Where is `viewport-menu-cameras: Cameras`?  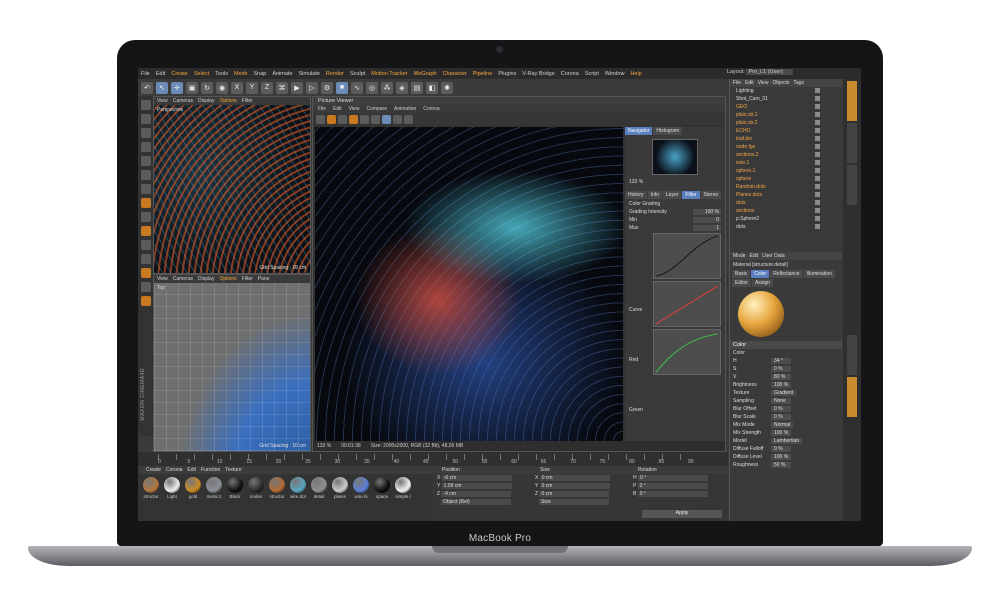
viewport-menu-cameras: Cameras is located at coordinates (183, 101).